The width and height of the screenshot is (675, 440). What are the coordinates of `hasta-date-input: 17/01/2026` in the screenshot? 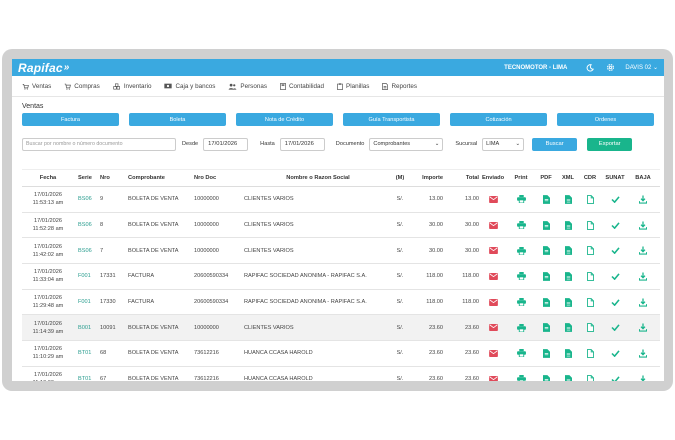 It's located at (302, 144).